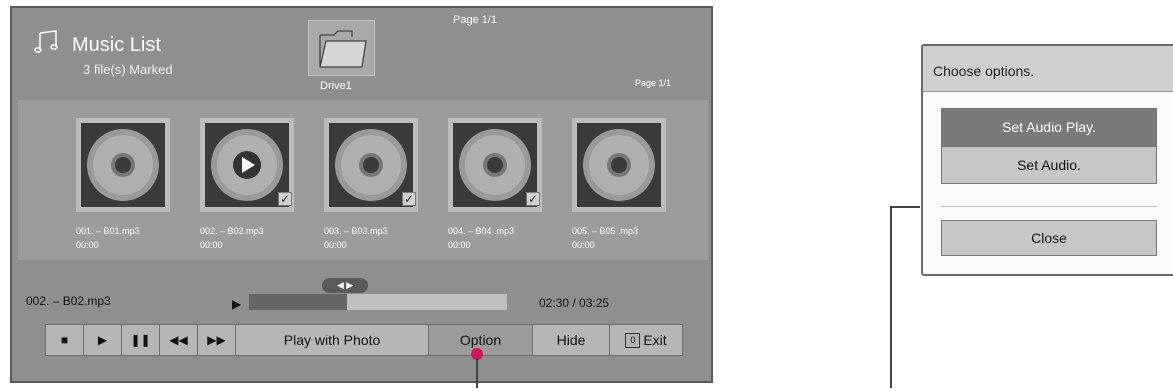  Describe the element at coordinates (655, 340) in the screenshot. I see `exit-label: Exit` at that location.